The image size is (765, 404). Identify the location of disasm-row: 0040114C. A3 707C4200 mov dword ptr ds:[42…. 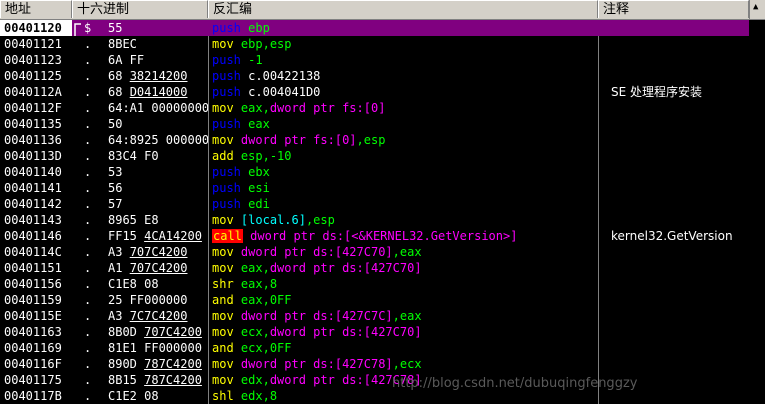
(374, 252).